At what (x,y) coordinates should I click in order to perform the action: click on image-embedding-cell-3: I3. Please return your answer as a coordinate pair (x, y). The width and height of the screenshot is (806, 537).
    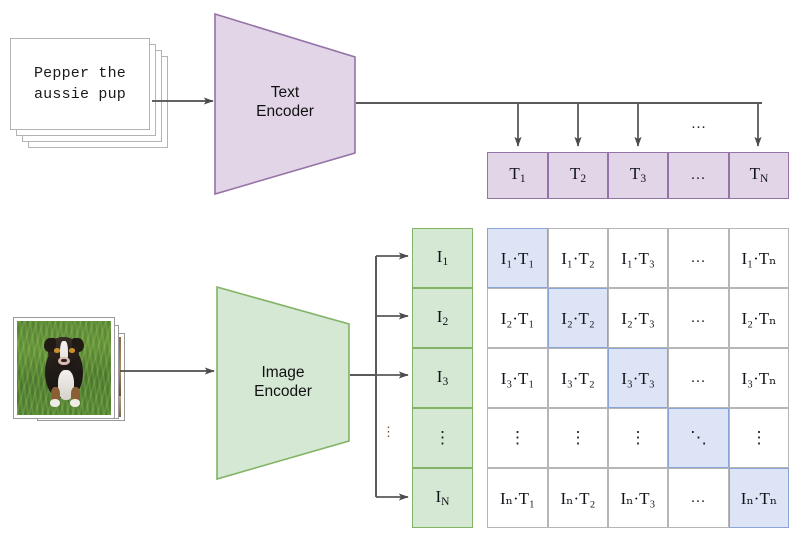
    Looking at the image, I should click on (442, 378).